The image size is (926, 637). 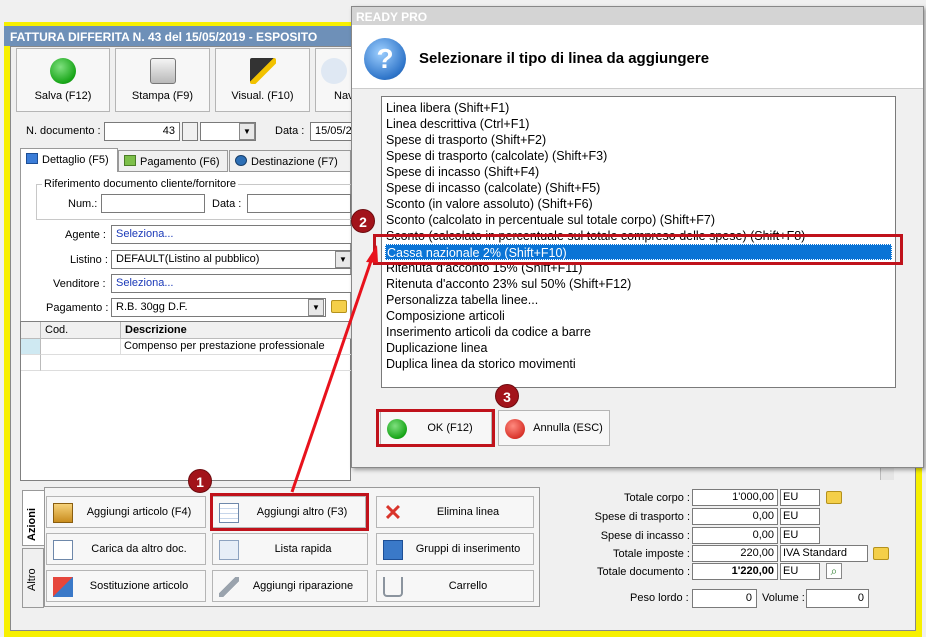 What do you see at coordinates (363, 221) in the screenshot?
I see `step-marker-2: 2` at bounding box center [363, 221].